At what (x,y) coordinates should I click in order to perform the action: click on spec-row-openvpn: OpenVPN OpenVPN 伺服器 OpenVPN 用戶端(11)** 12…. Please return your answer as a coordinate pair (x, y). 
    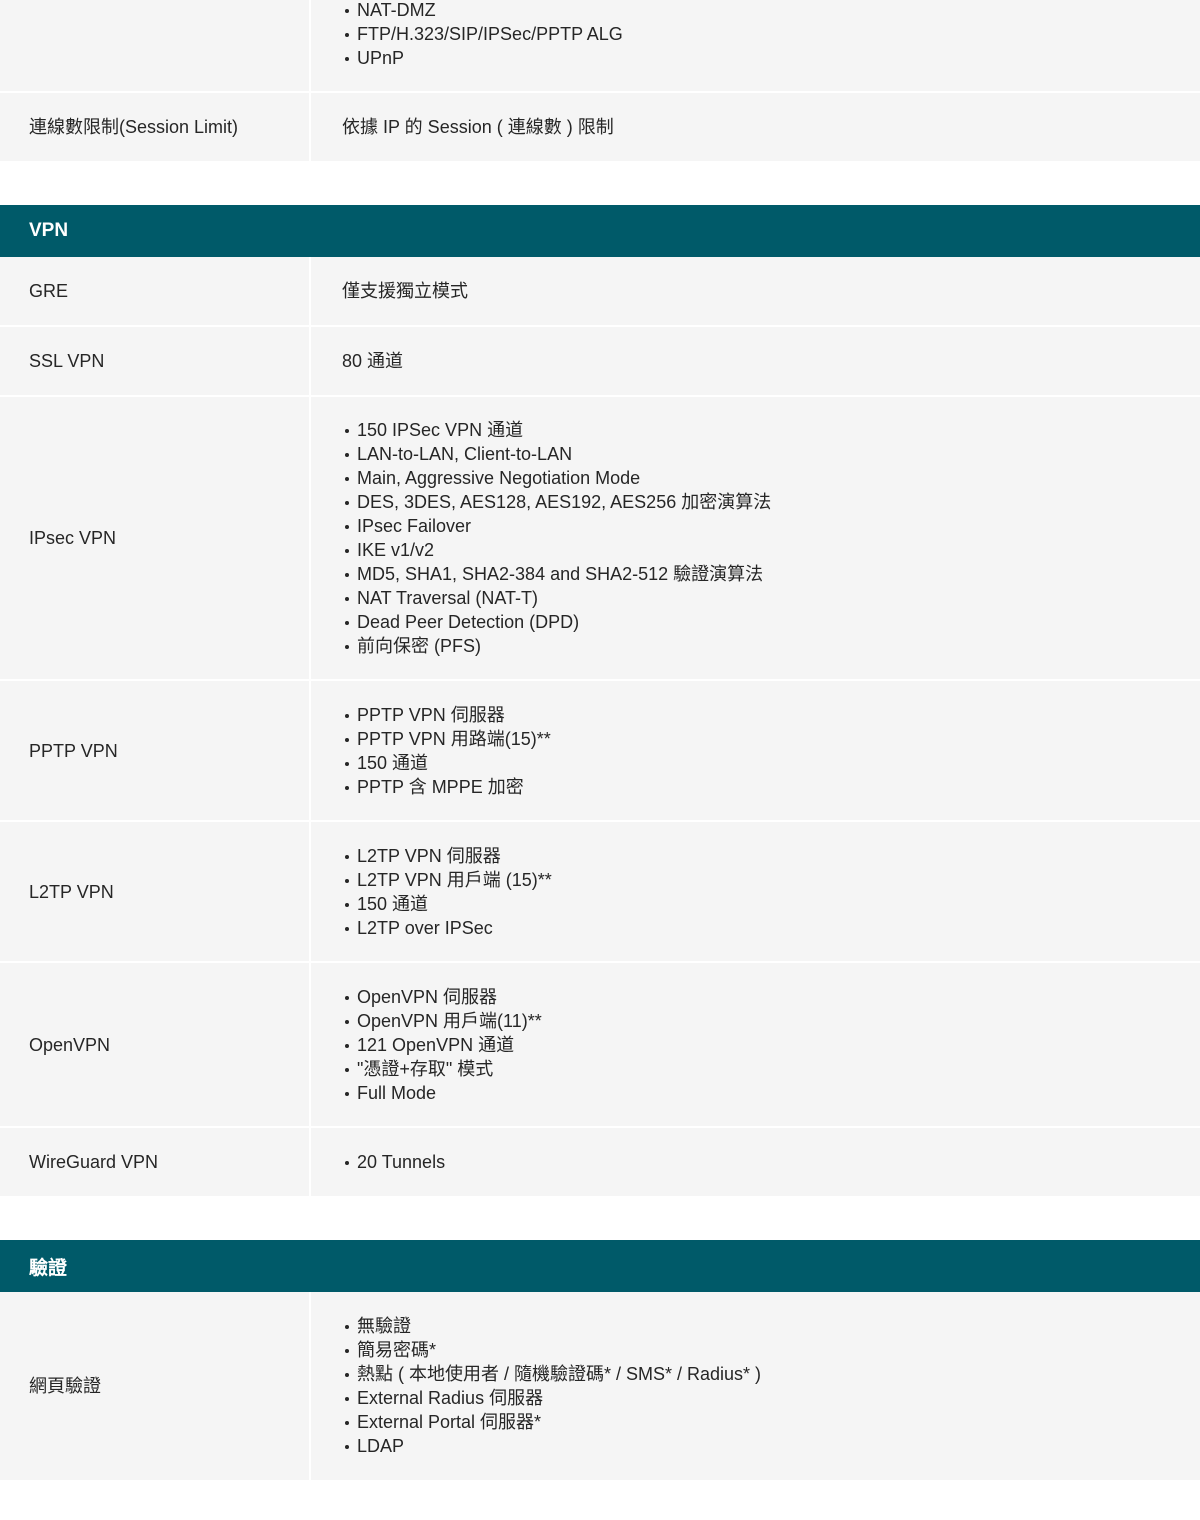
    Looking at the image, I should click on (600, 1045).